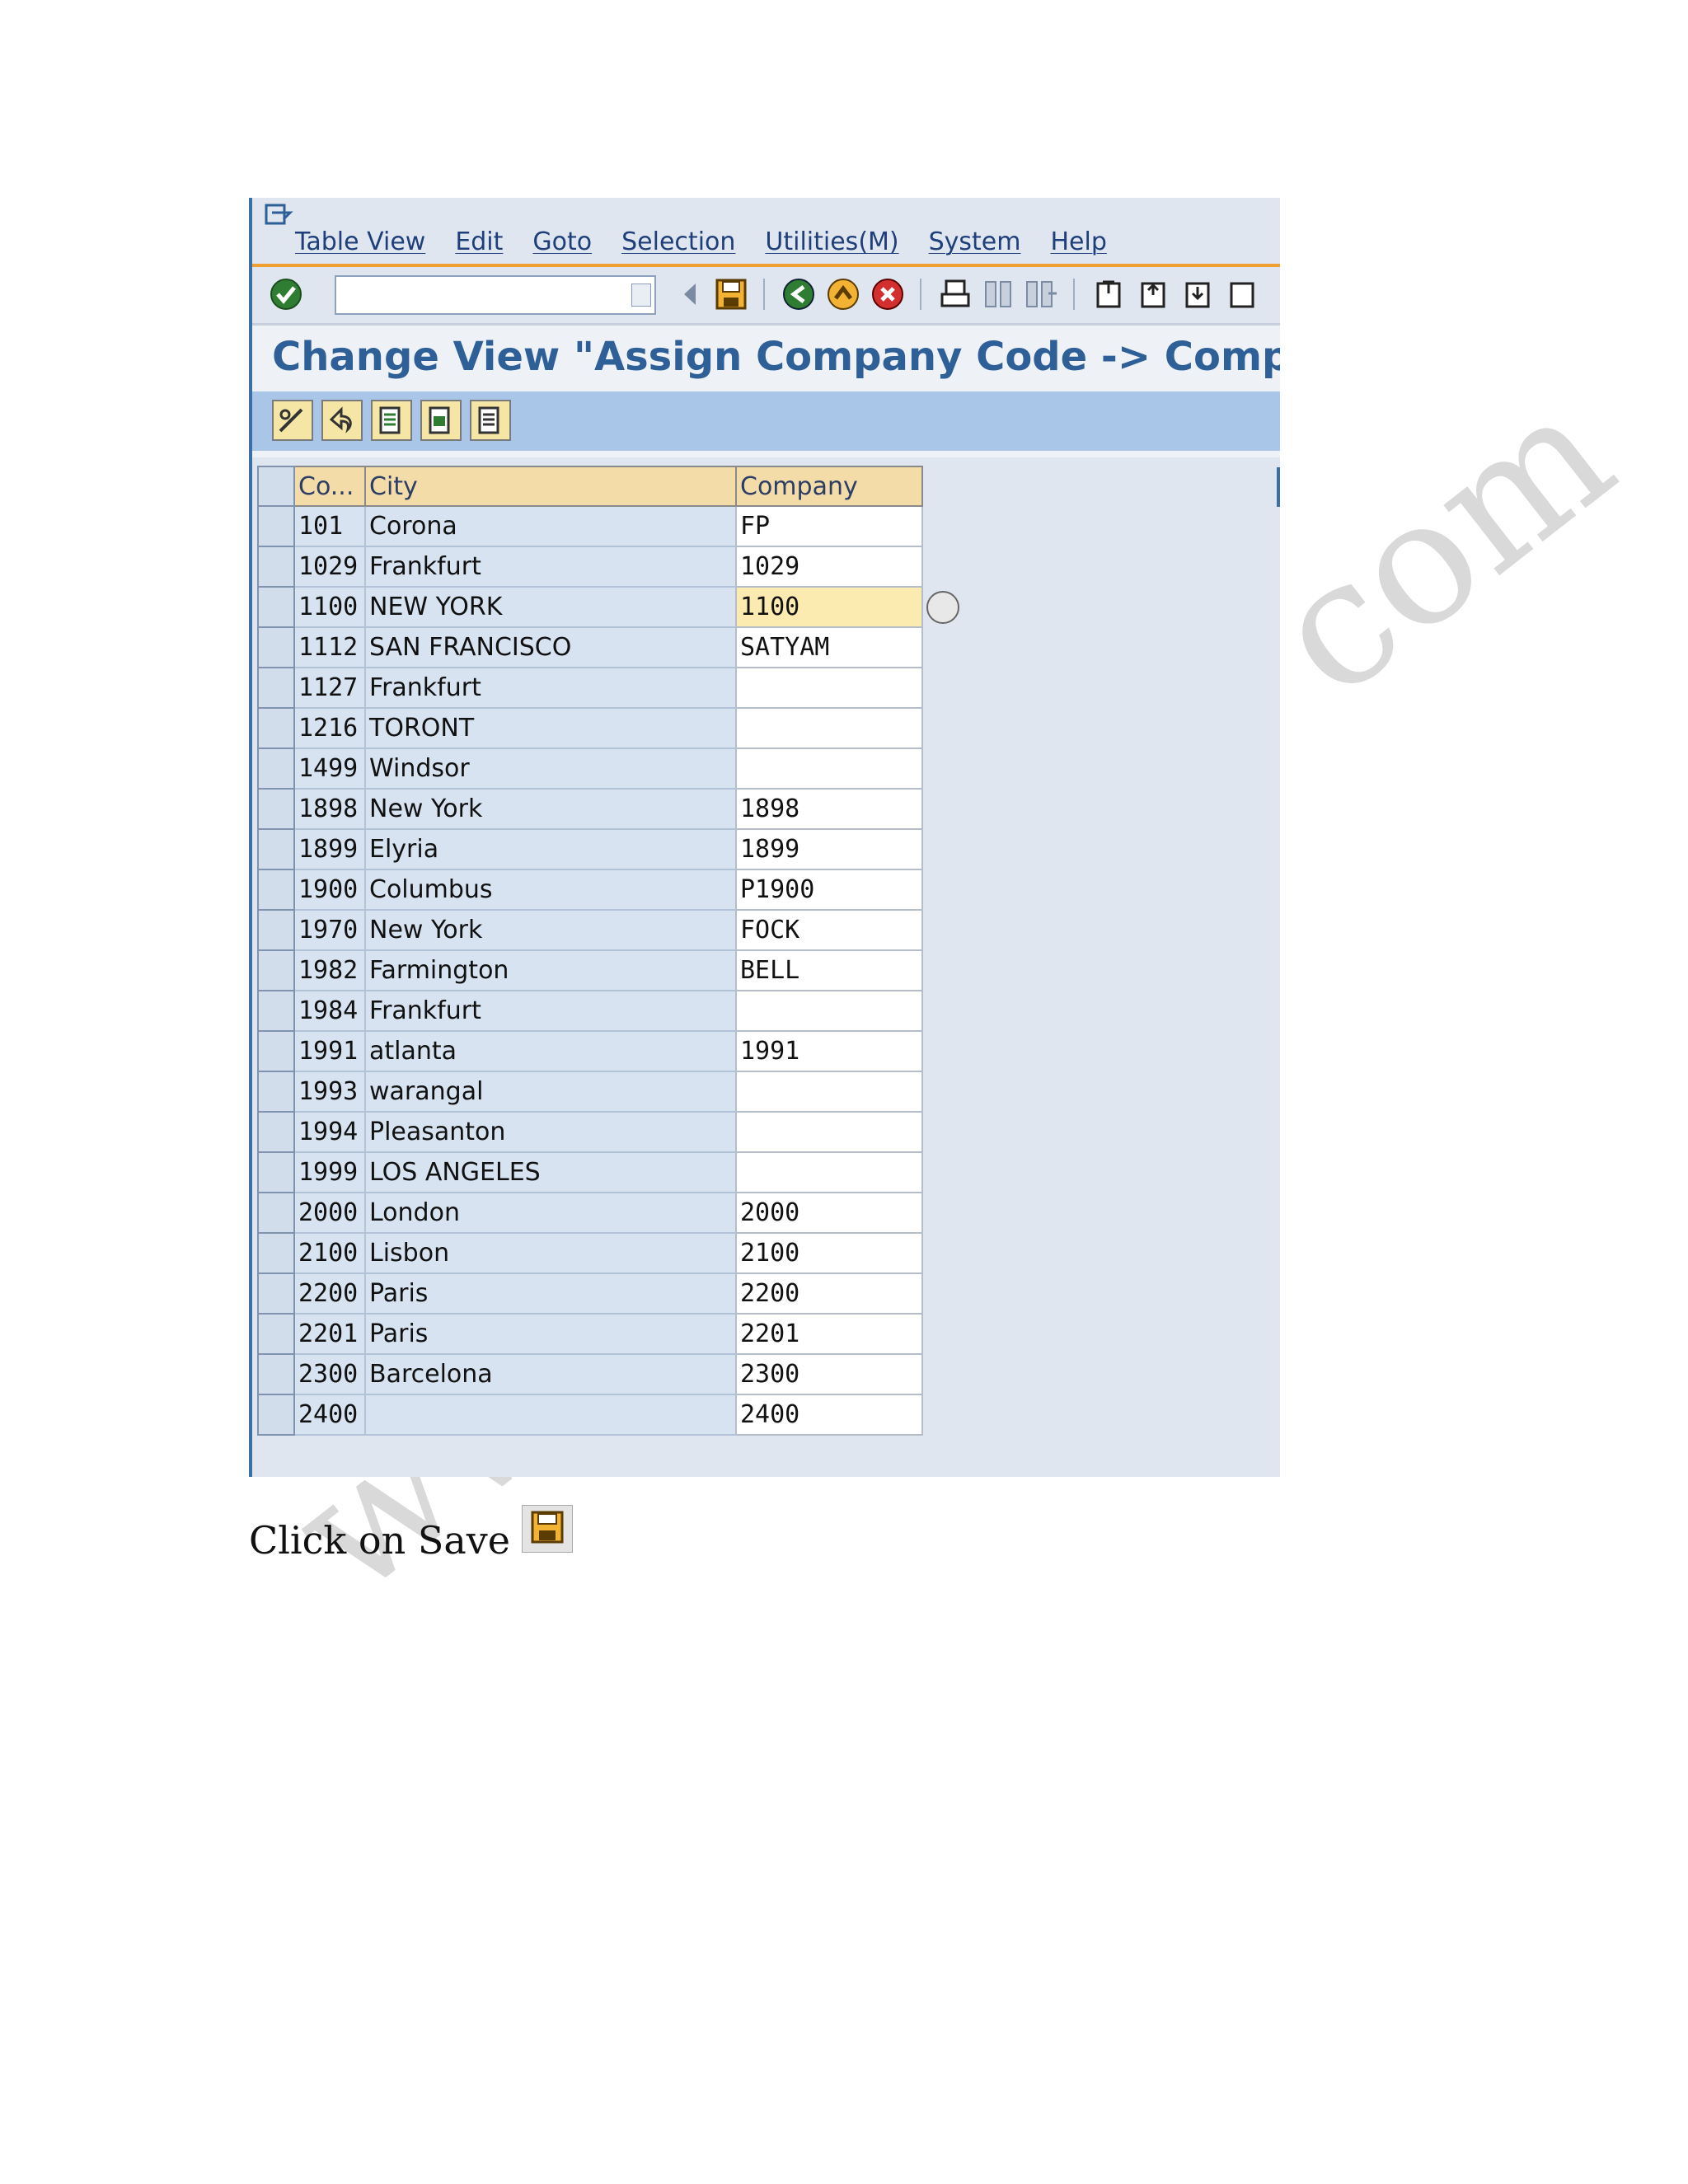 Image resolution: width=1688 pixels, height=2184 pixels. I want to click on company-input: BELL, so click(829, 970).